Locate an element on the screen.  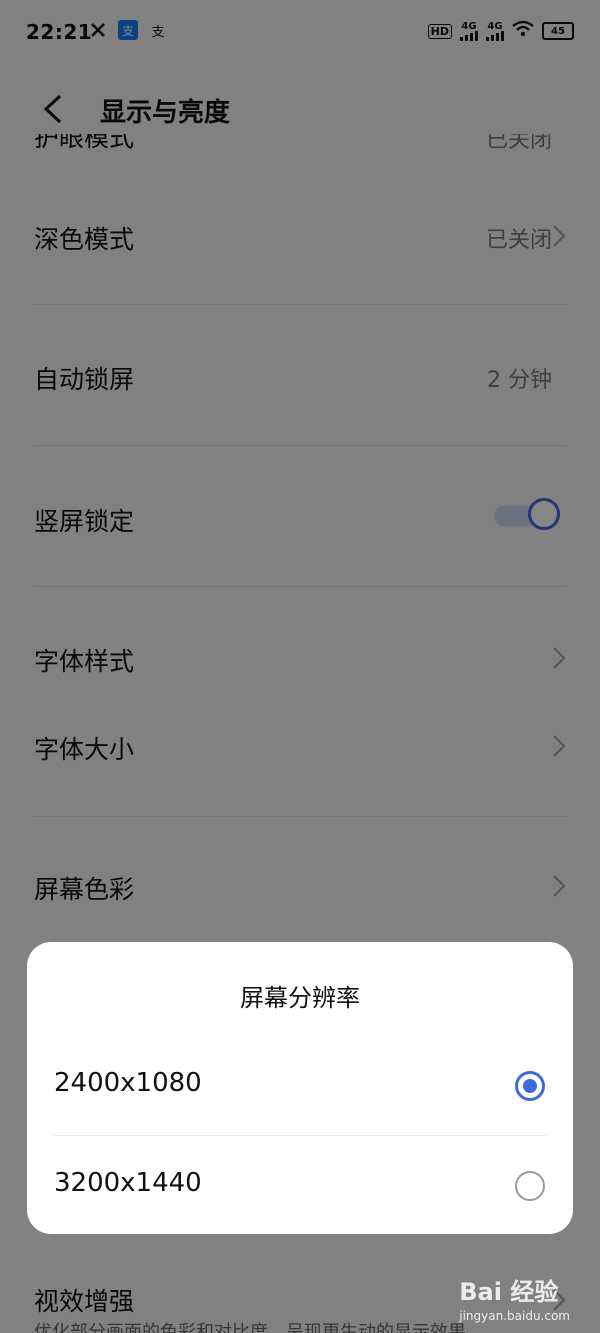
radio-selected-icon is located at coordinates (530, 1086).